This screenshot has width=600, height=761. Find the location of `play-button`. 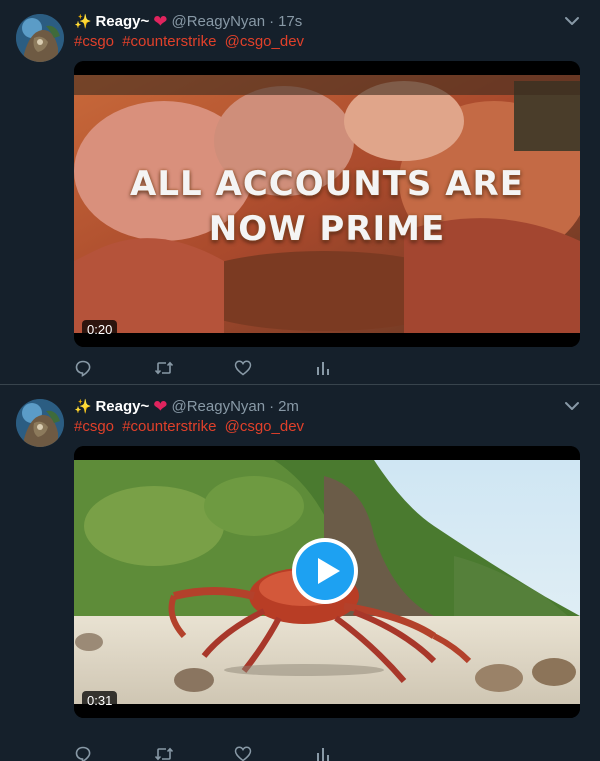

play-button is located at coordinates (325, 571).